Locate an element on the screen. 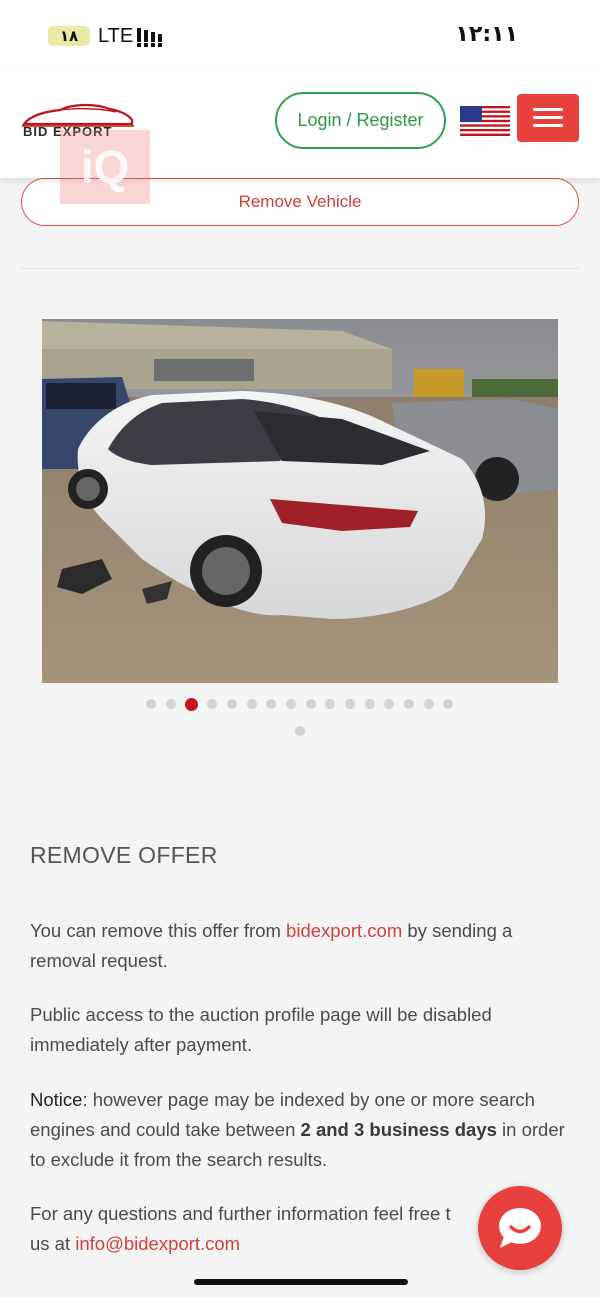  chat-bubble-icon is located at coordinates (520, 1228).